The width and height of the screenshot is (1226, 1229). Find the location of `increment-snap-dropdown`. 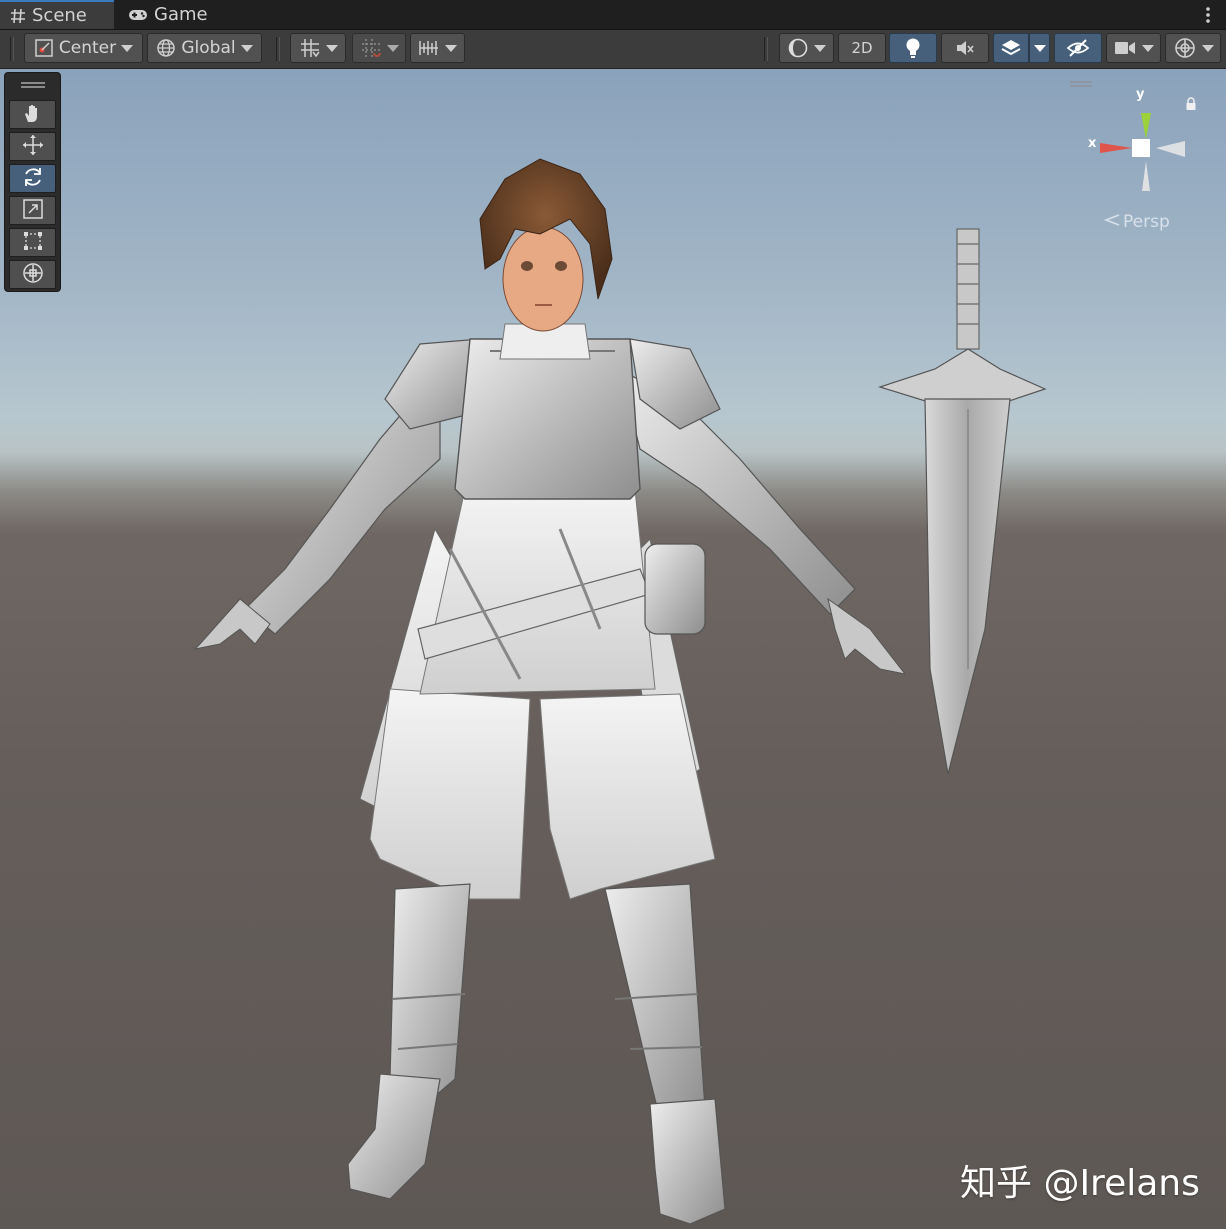

increment-snap-dropdown is located at coordinates (379, 48).